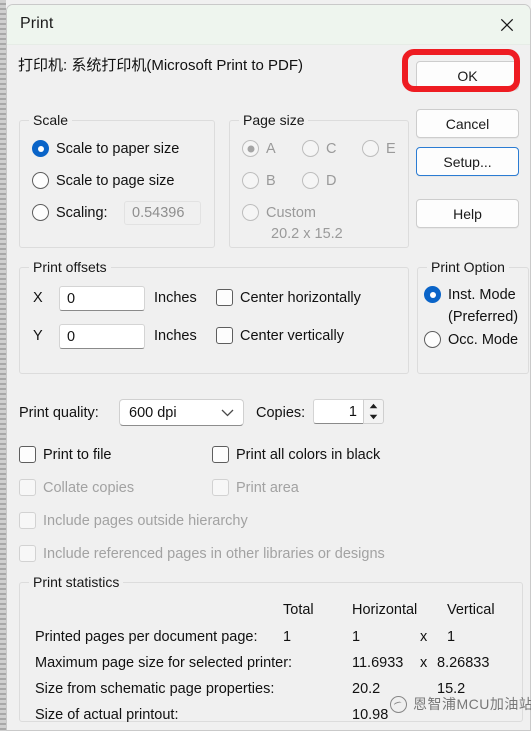  I want to click on radio-label: A, so click(271, 148).